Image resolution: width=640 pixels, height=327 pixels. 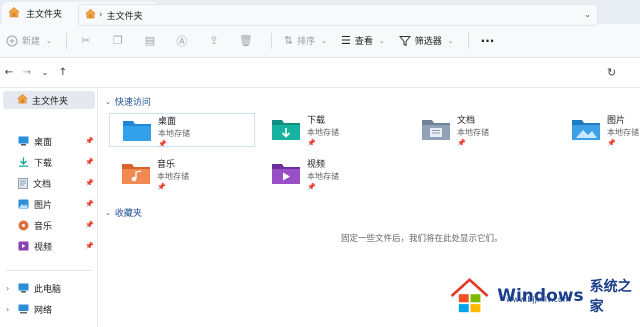 I want to click on delete-icon: 🗑, so click(x=246, y=41).